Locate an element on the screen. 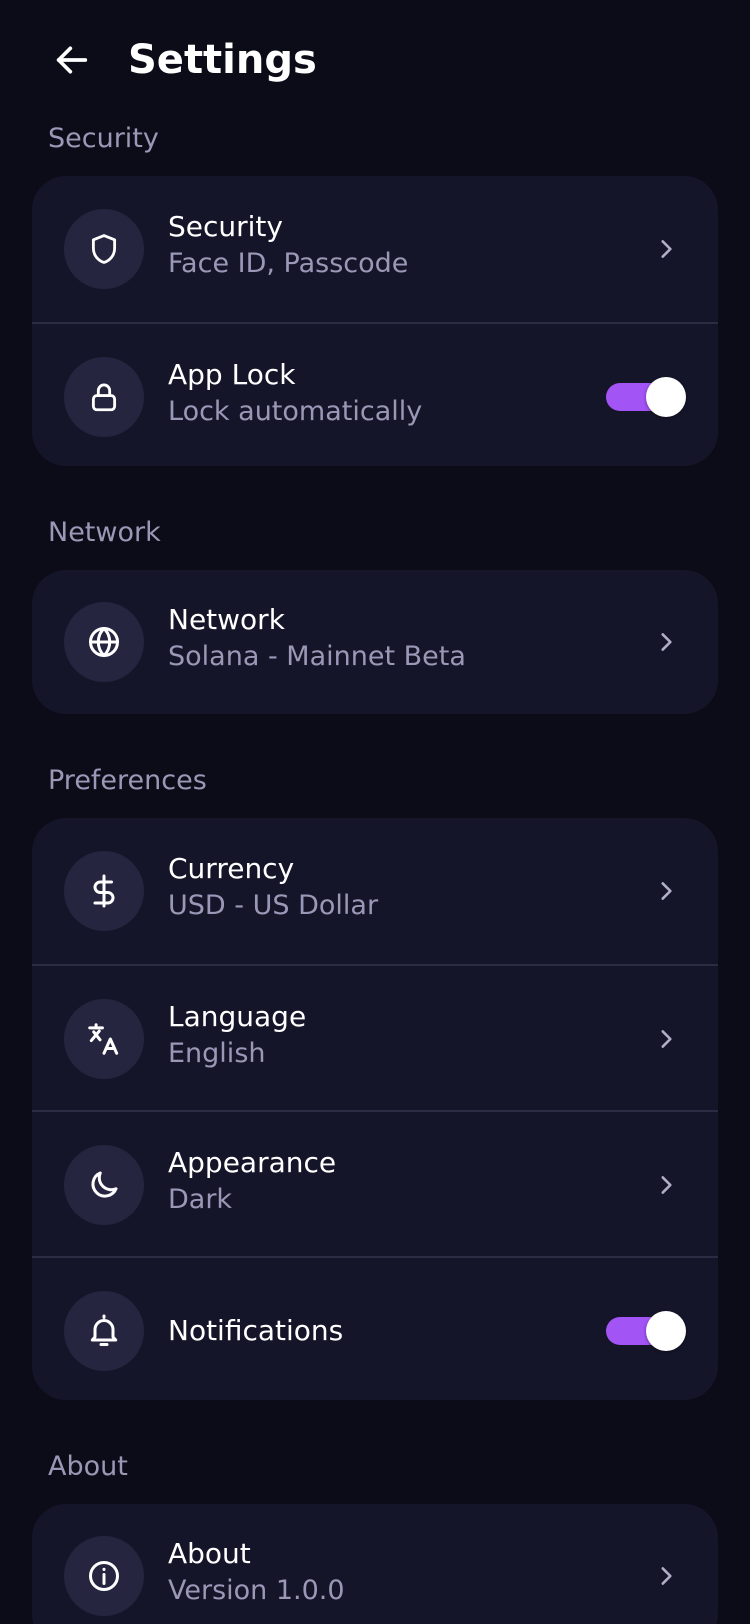  notifications-toggle is located at coordinates (646, 1331).